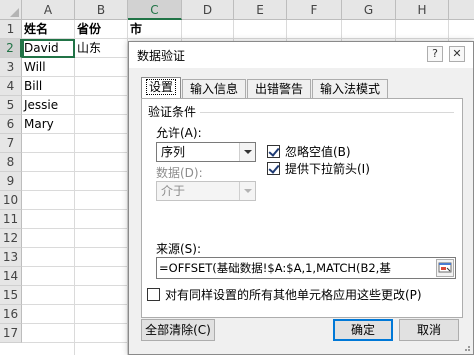 The width and height of the screenshot is (474, 355). I want to click on row-header-9: 9, so click(11, 181).